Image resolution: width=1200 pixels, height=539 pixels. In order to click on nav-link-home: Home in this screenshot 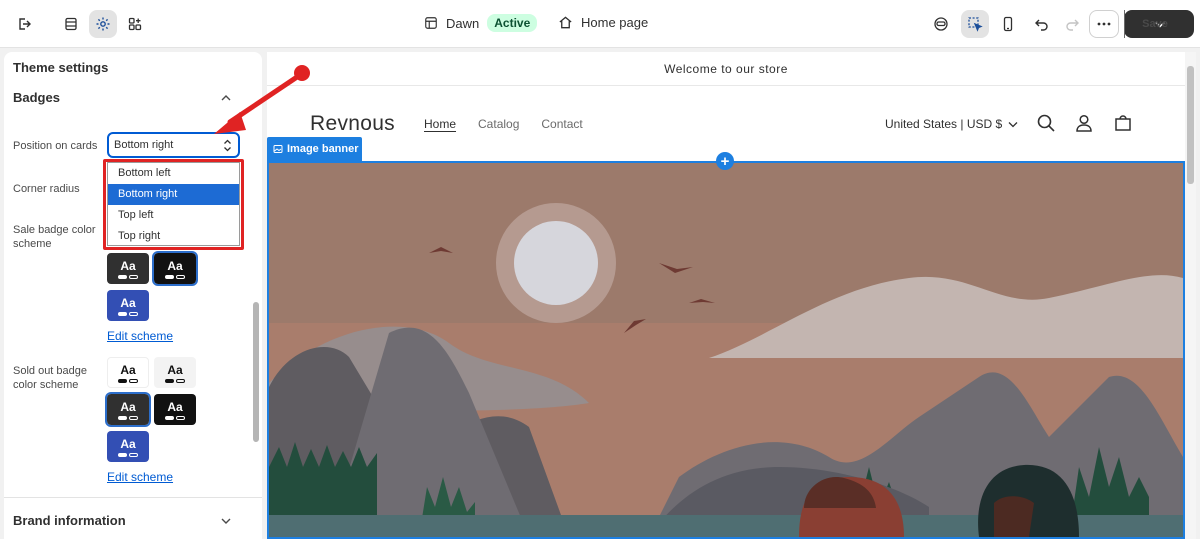, I will do `click(440, 124)`.